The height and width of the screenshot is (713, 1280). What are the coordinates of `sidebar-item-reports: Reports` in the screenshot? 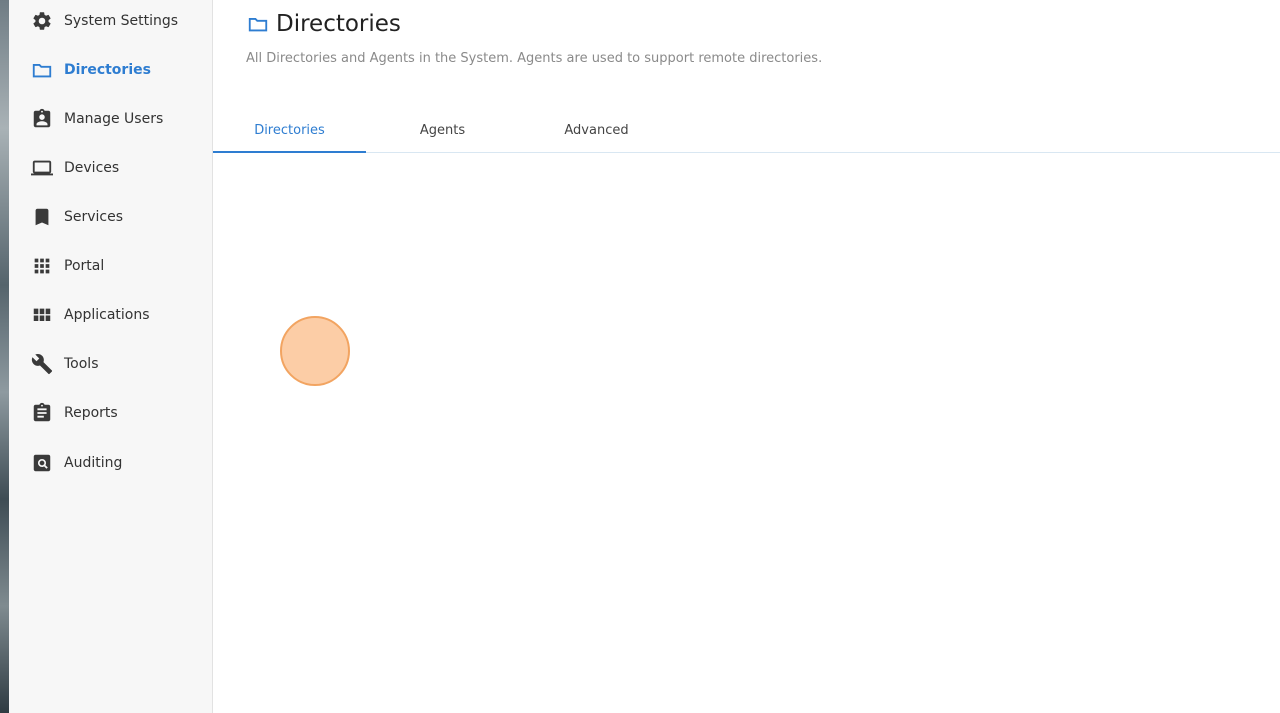 It's located at (110, 413).